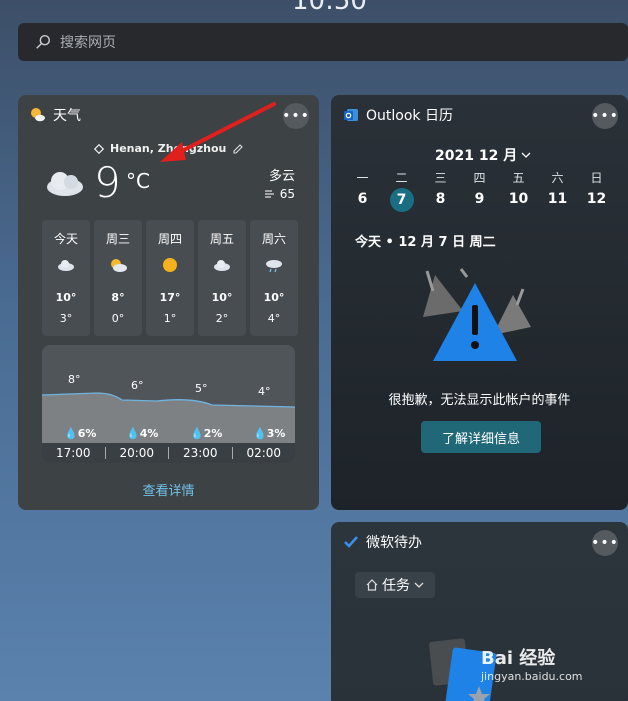 Image resolution: width=628 pixels, height=701 pixels. I want to click on month-selector: 2021 12 月, so click(483, 155).